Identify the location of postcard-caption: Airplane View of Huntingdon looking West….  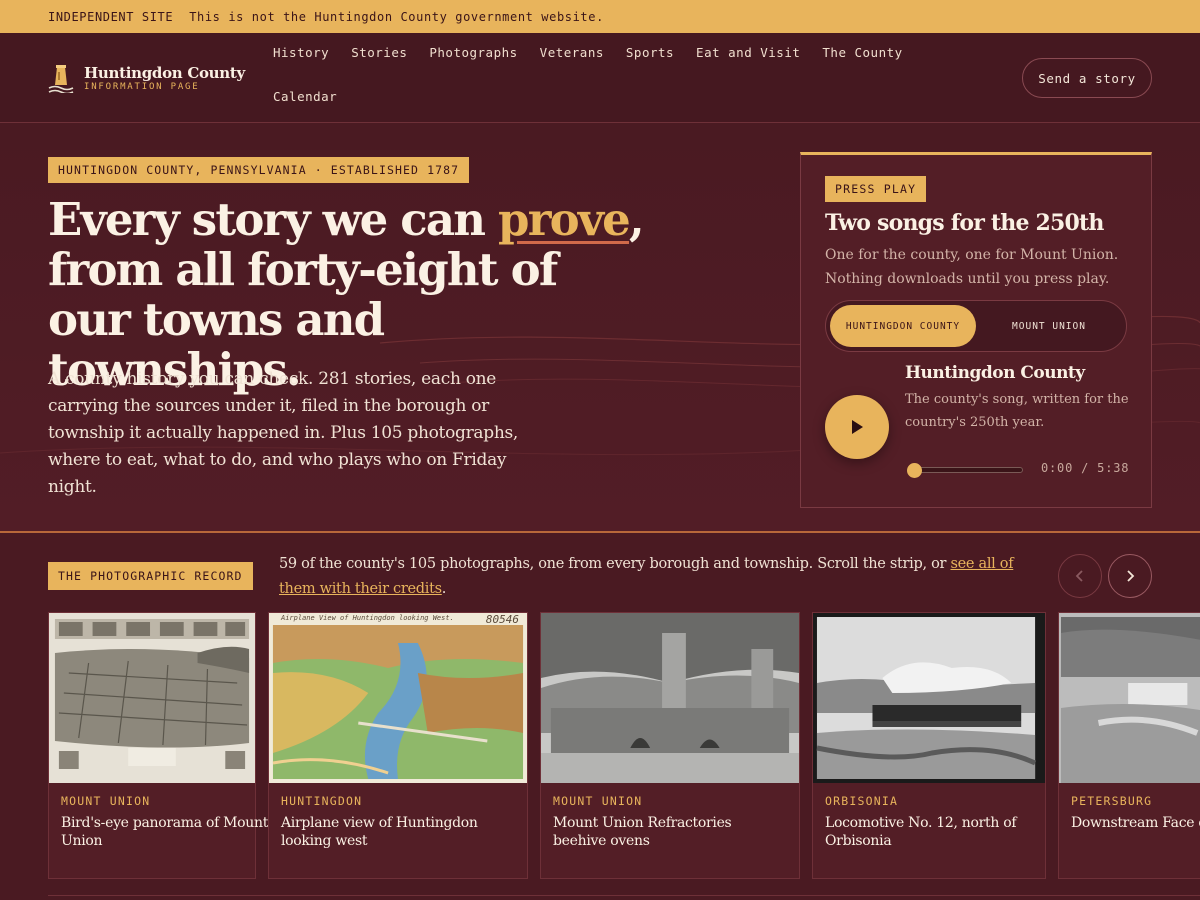
(367, 618).